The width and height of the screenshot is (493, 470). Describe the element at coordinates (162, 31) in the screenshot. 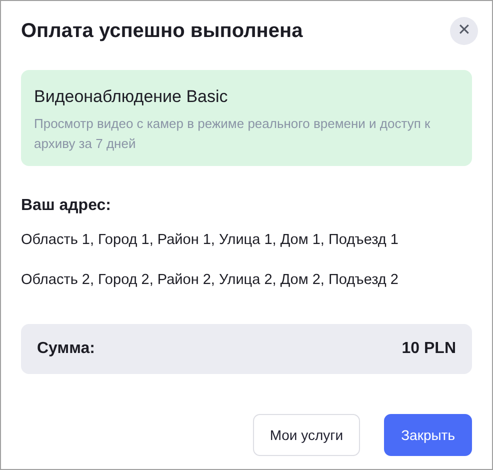

I see `dialog-title: Оплата успешно выполнена` at that location.